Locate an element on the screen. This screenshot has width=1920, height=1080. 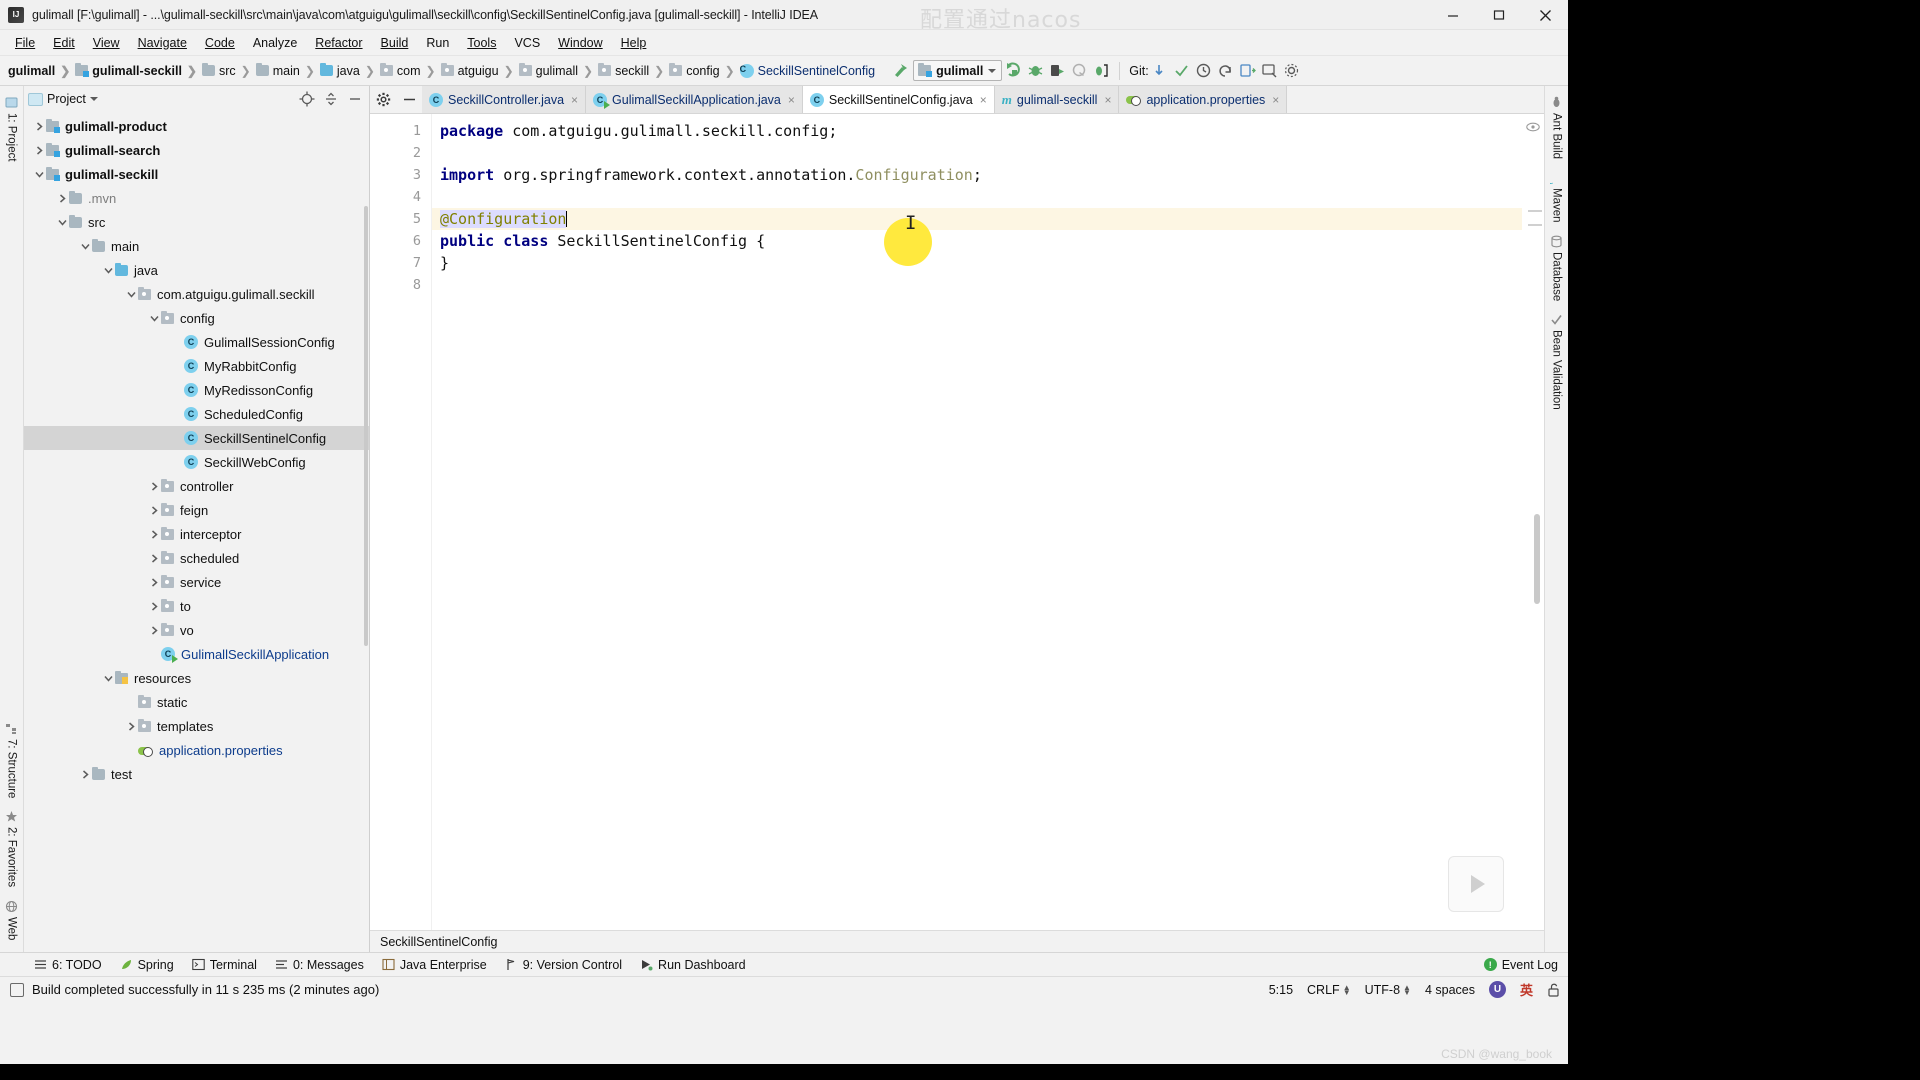
tree-item: scheduled is located at coordinates (196, 558).